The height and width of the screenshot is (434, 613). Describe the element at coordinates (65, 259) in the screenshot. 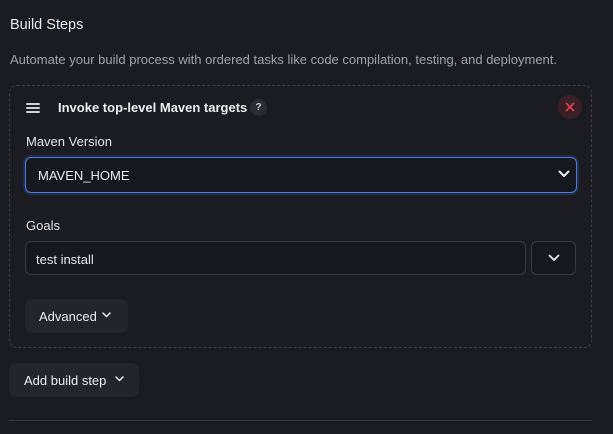

I see `goals-value: test install` at that location.